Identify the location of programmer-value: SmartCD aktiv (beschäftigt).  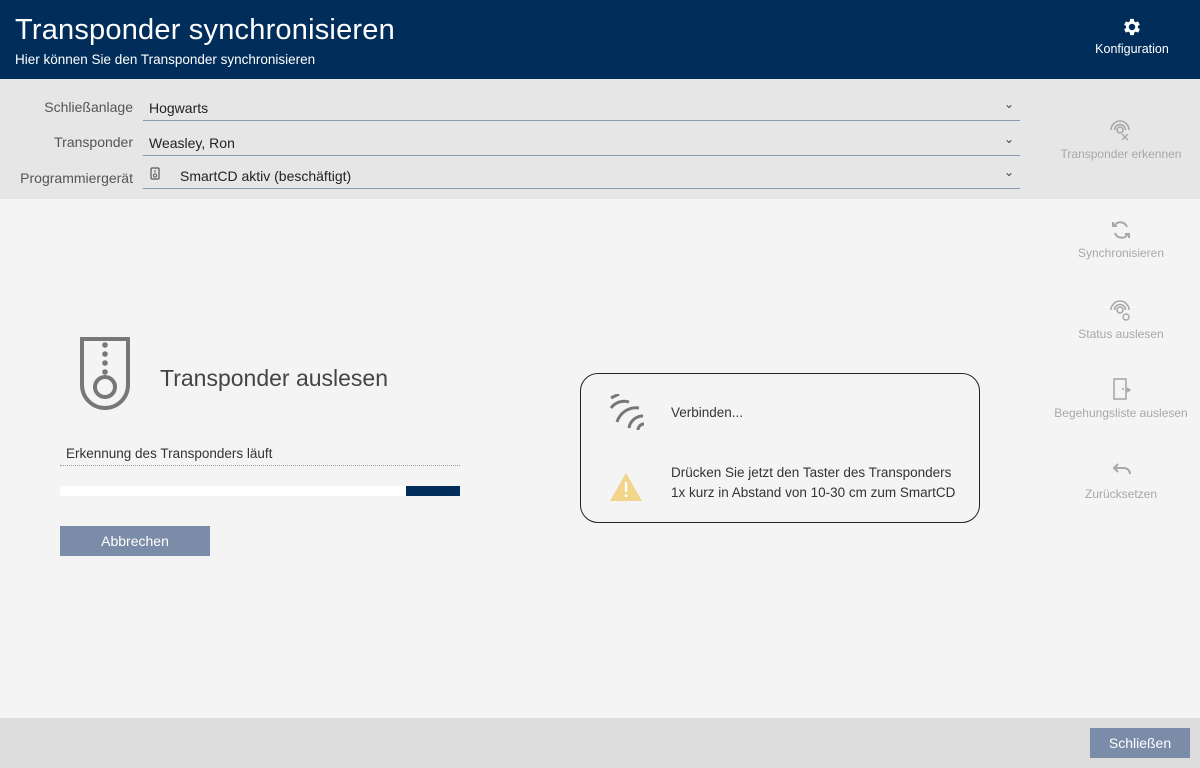
(266, 176).